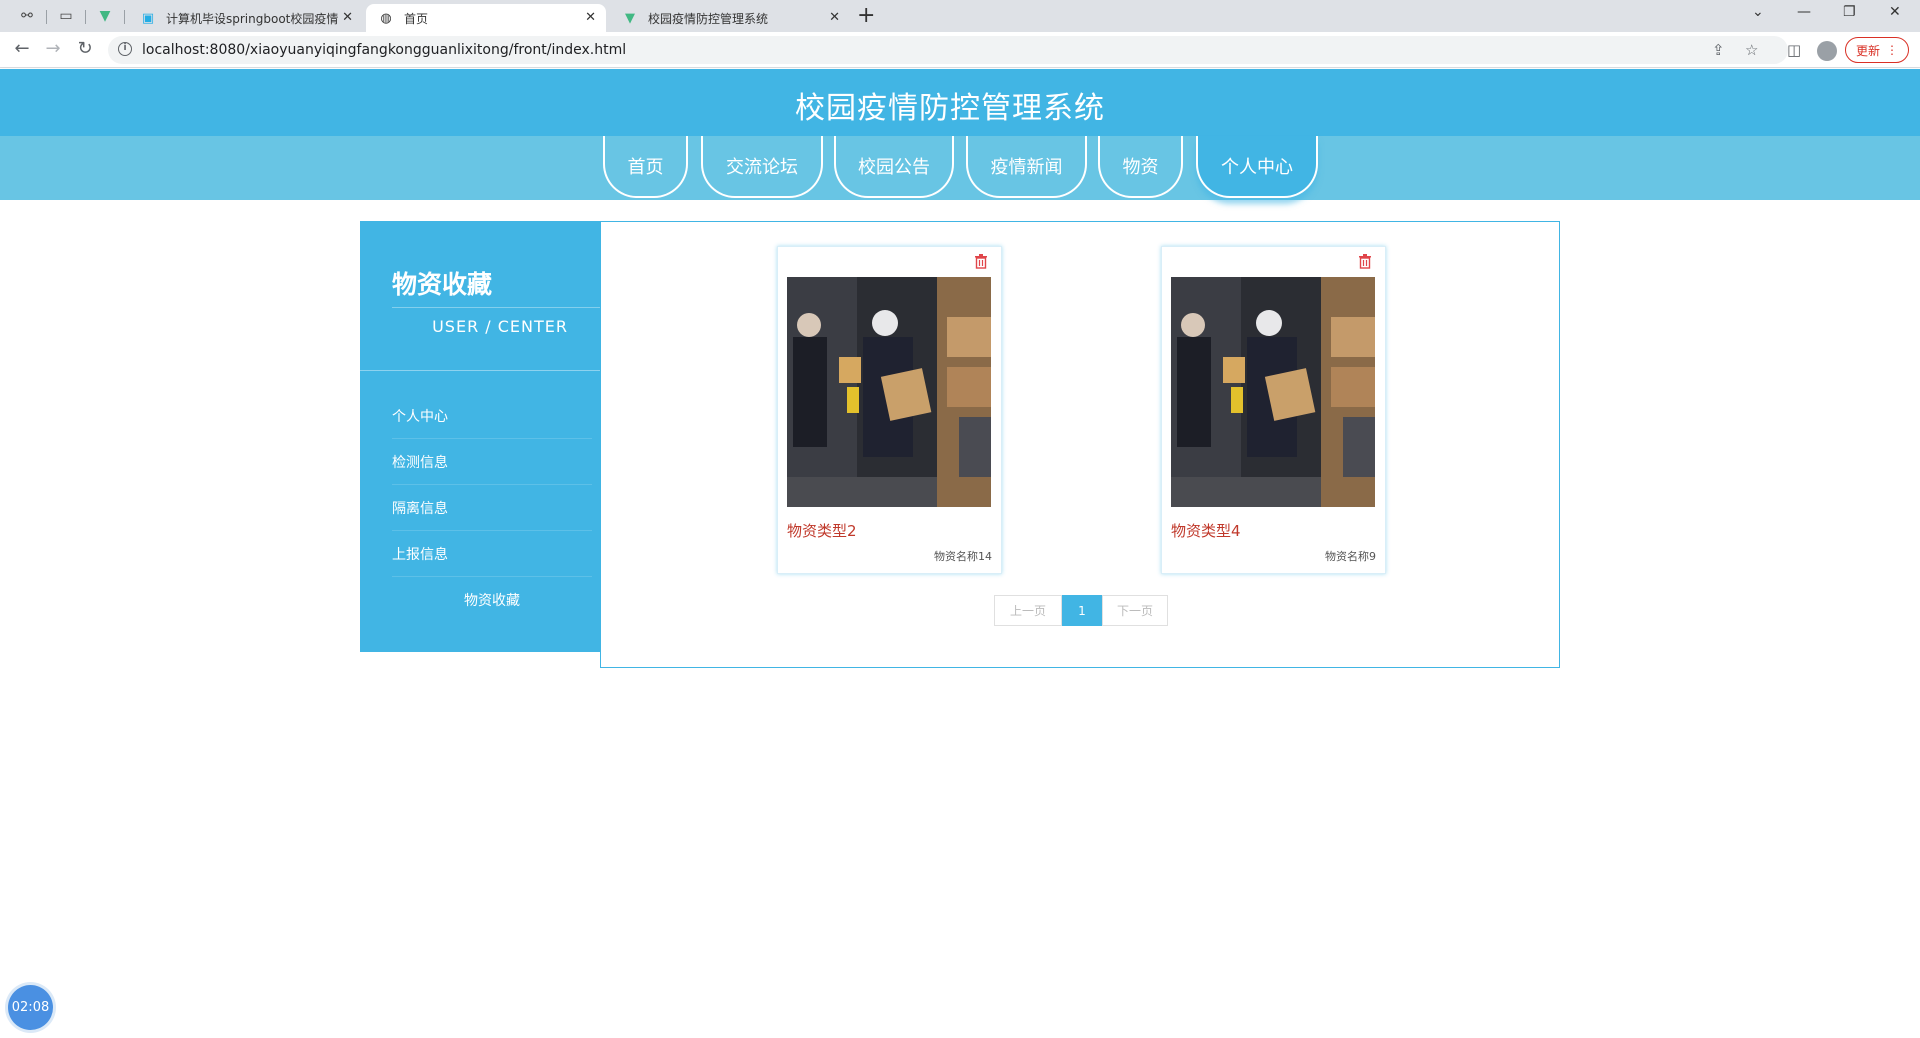 The image size is (1920, 1038). I want to click on globe-icon: ◍, so click(386, 18).